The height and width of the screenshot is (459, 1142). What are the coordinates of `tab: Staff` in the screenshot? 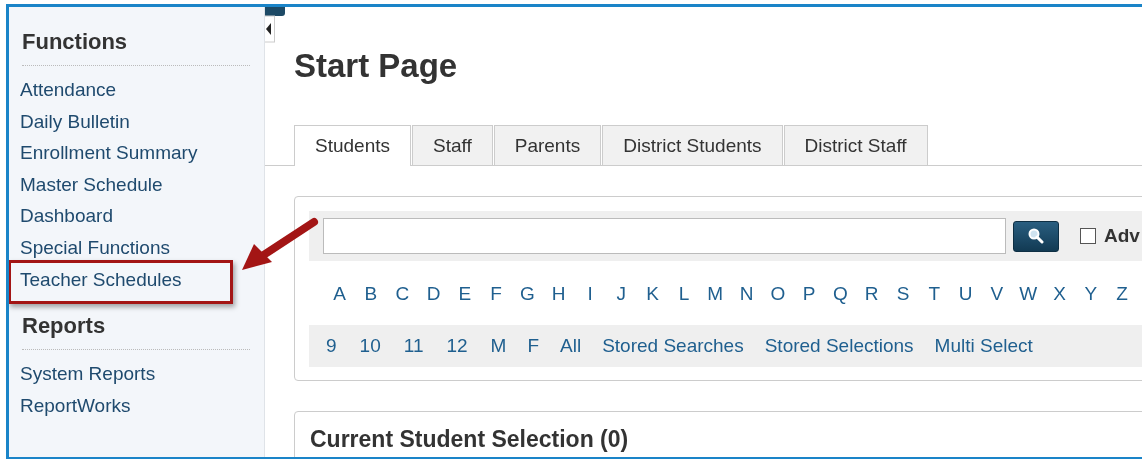 It's located at (452, 145).